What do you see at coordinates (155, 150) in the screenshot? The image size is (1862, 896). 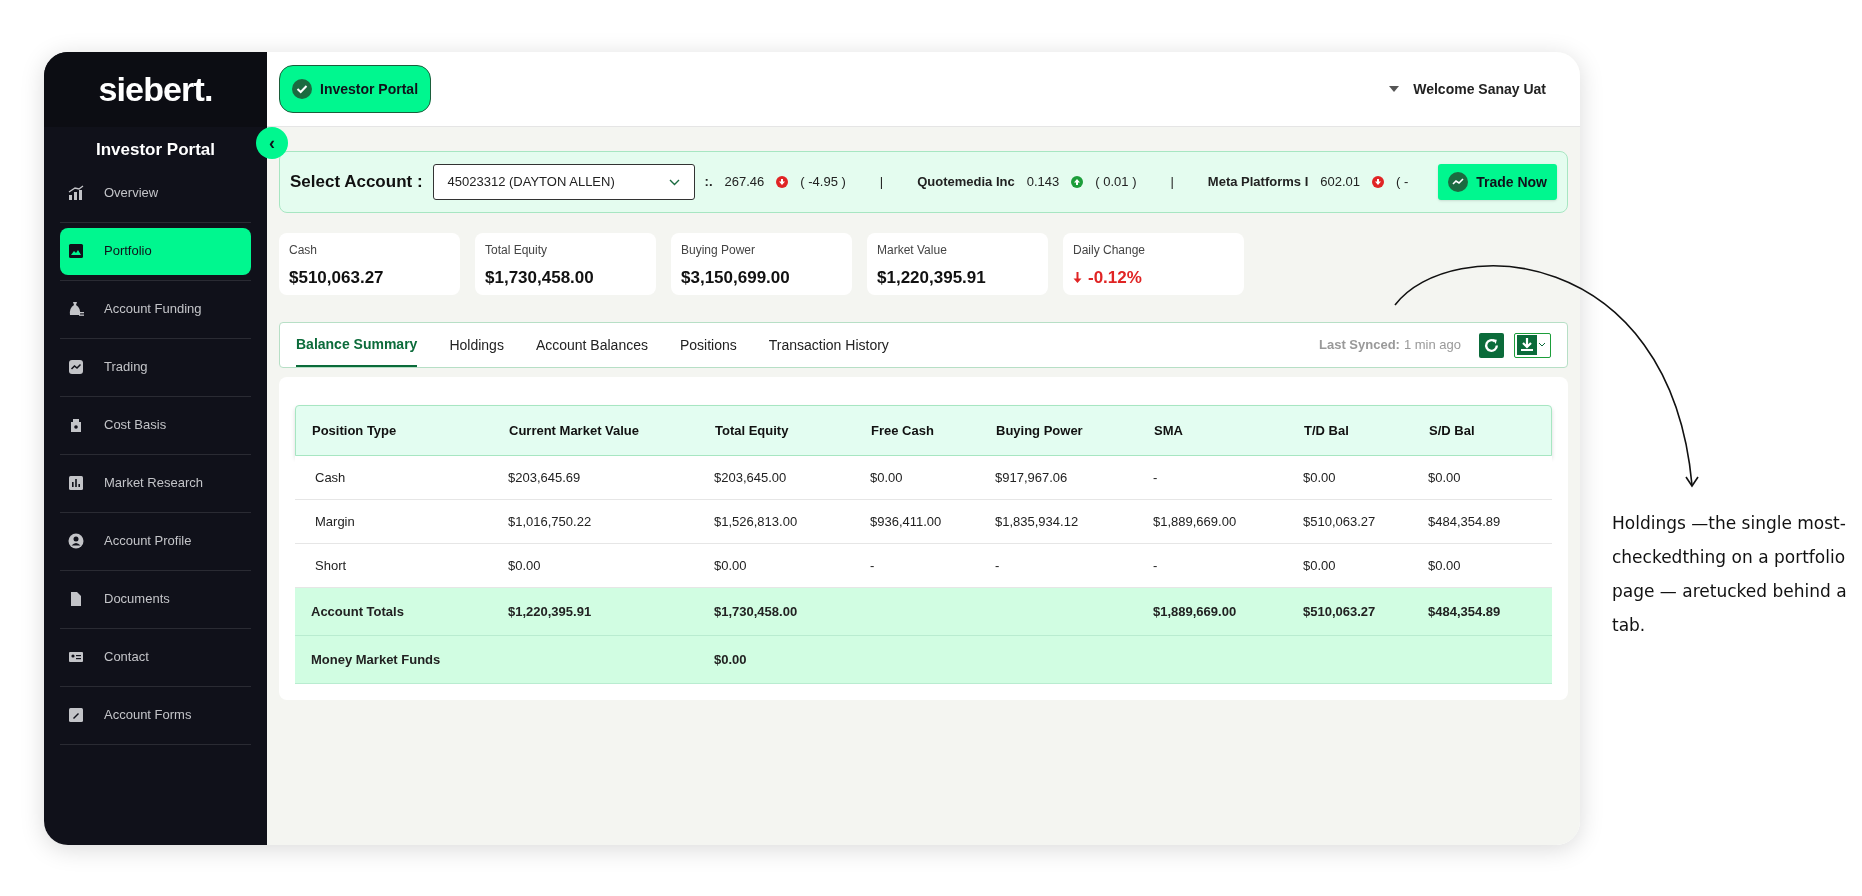 I see `sidebar-title: Investor Portal` at bounding box center [155, 150].